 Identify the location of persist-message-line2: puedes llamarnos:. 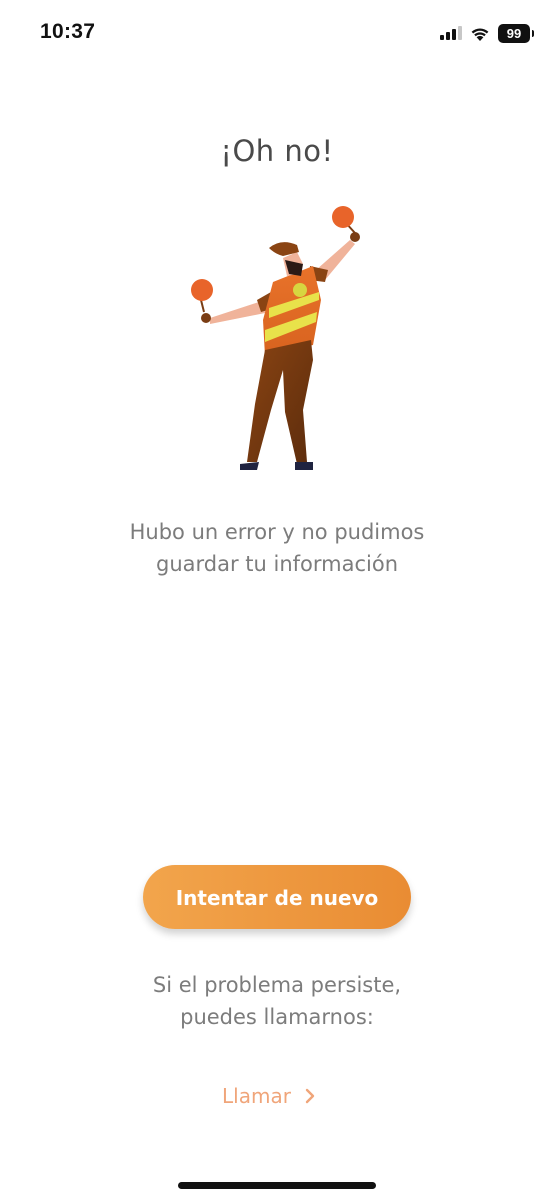
(277, 1017).